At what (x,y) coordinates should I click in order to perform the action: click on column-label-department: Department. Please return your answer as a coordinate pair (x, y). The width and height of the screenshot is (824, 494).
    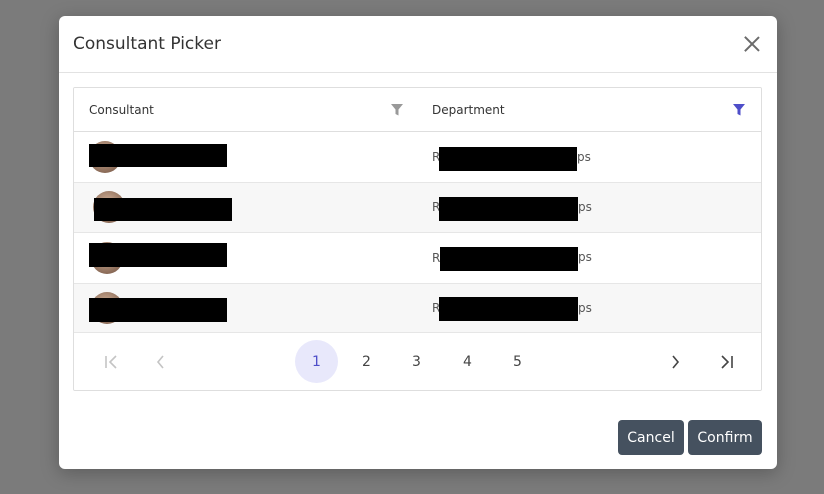
    Looking at the image, I should click on (468, 109).